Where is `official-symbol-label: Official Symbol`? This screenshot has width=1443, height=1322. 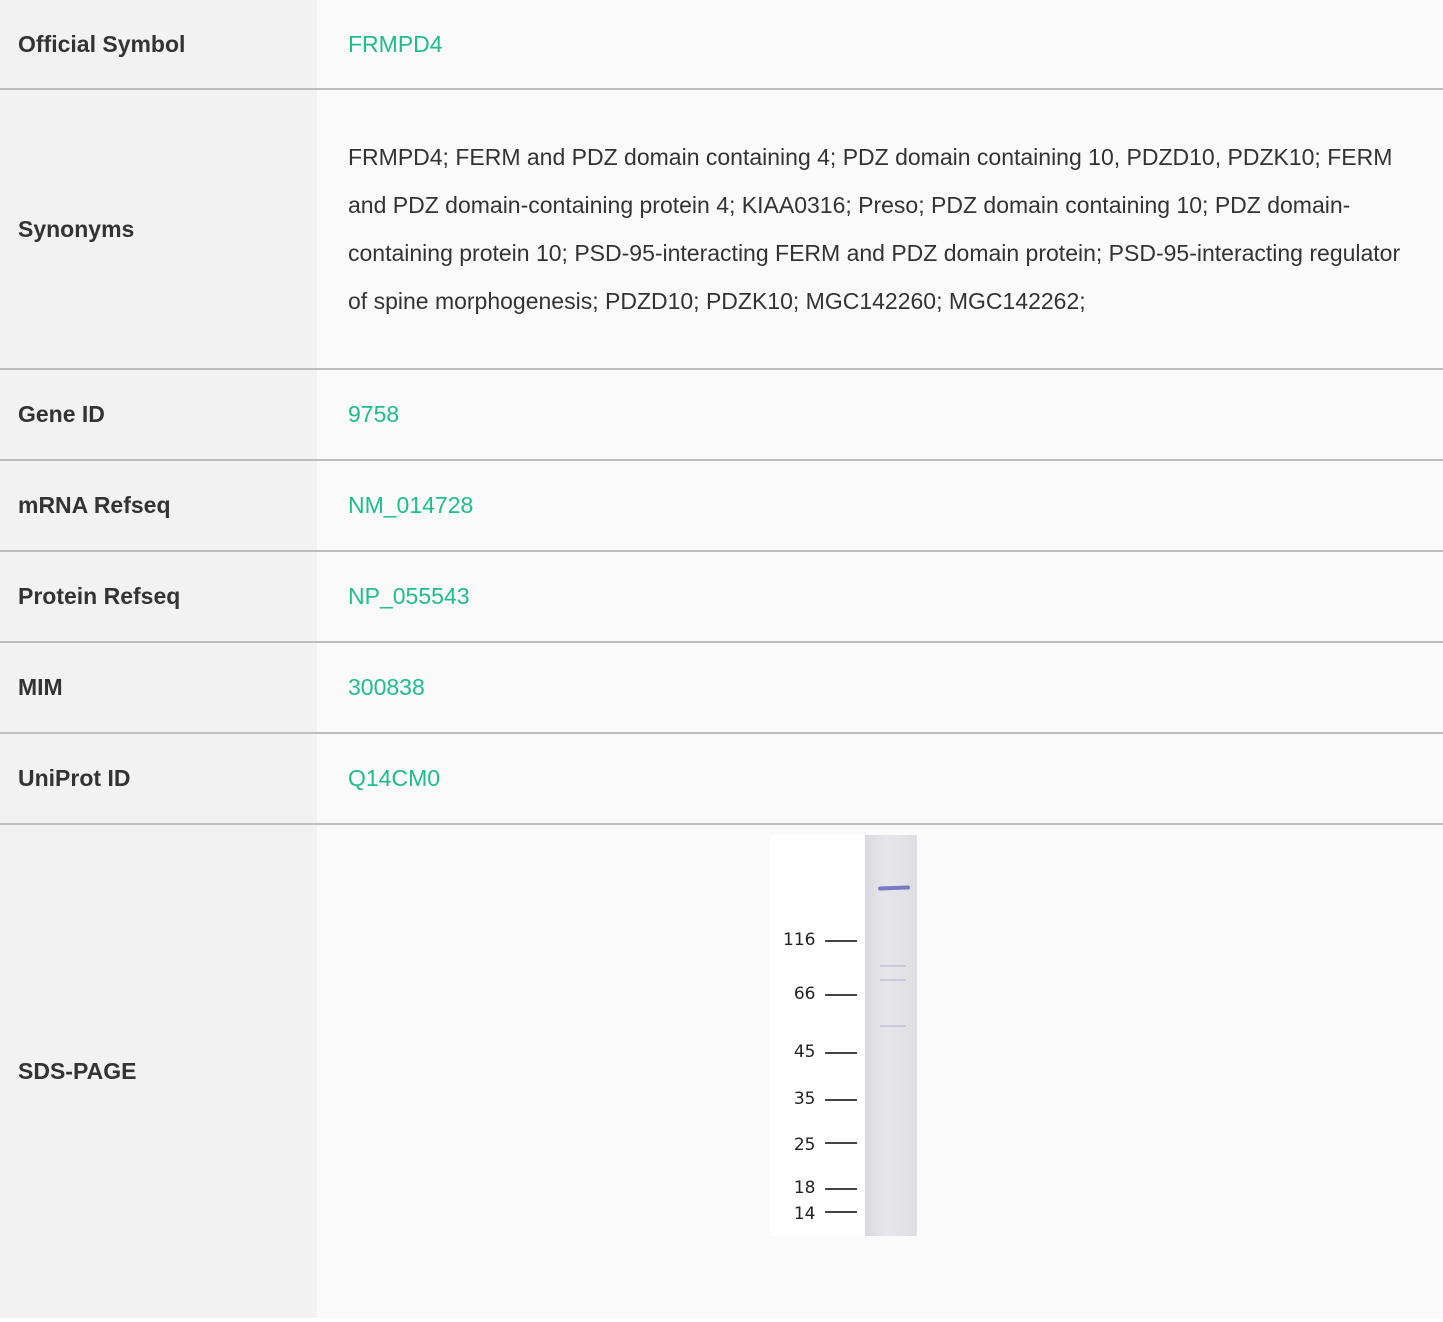 official-symbol-label: Official Symbol is located at coordinates (158, 45).